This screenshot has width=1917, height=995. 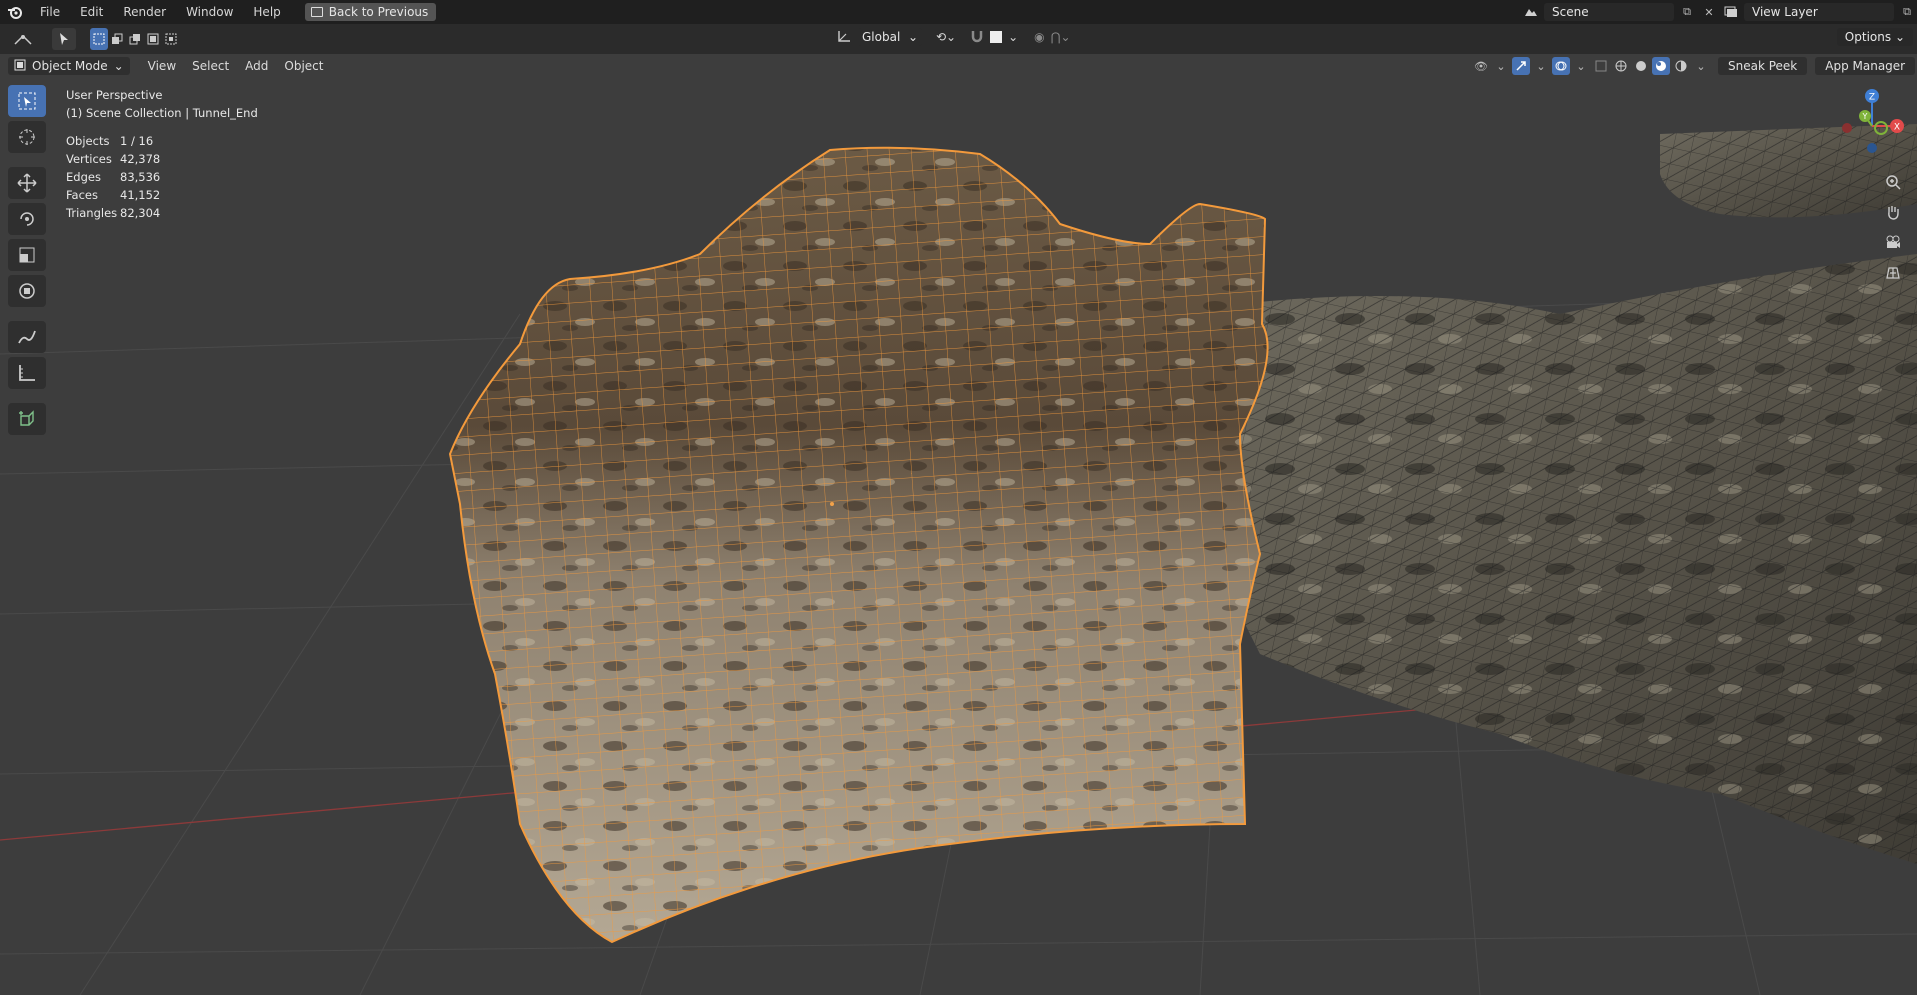 I want to click on view-layer-field: View Layer, so click(x=1819, y=12).